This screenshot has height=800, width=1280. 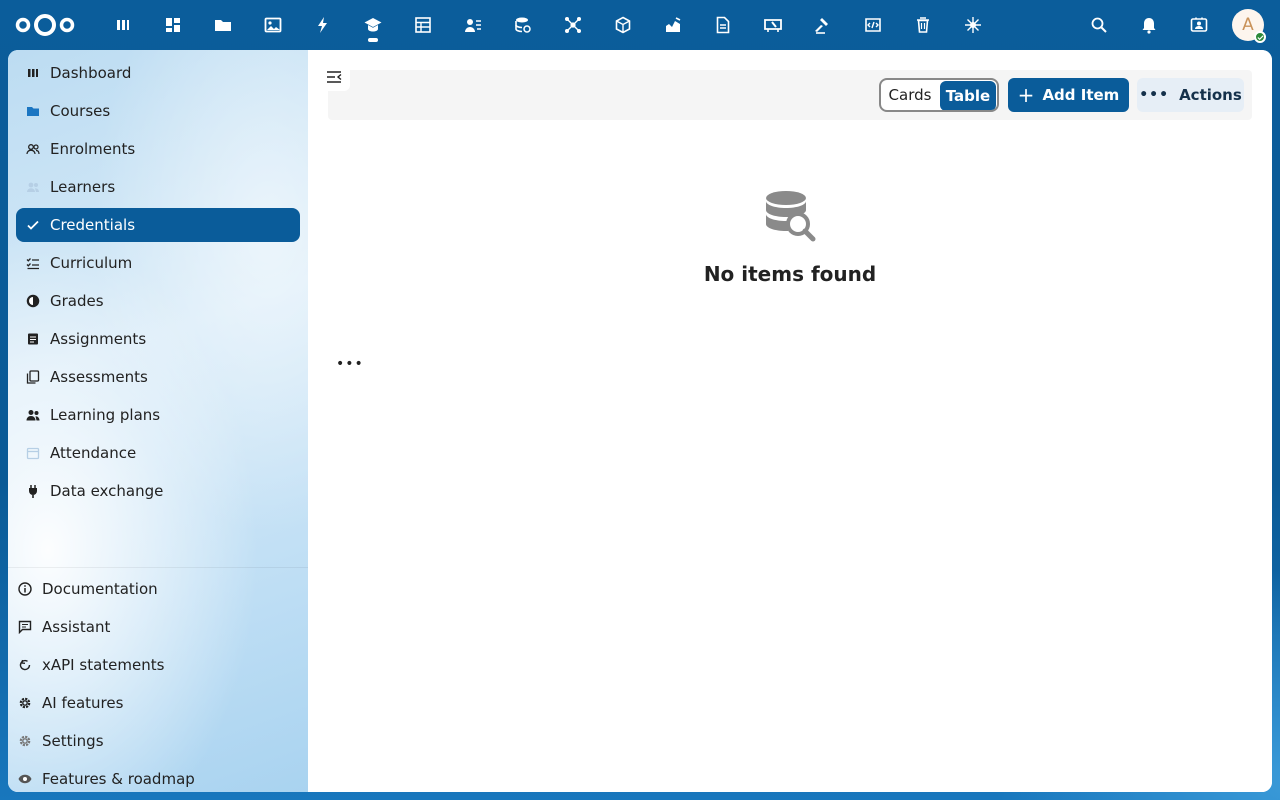 I want to click on database-icon, so click(x=523, y=25).